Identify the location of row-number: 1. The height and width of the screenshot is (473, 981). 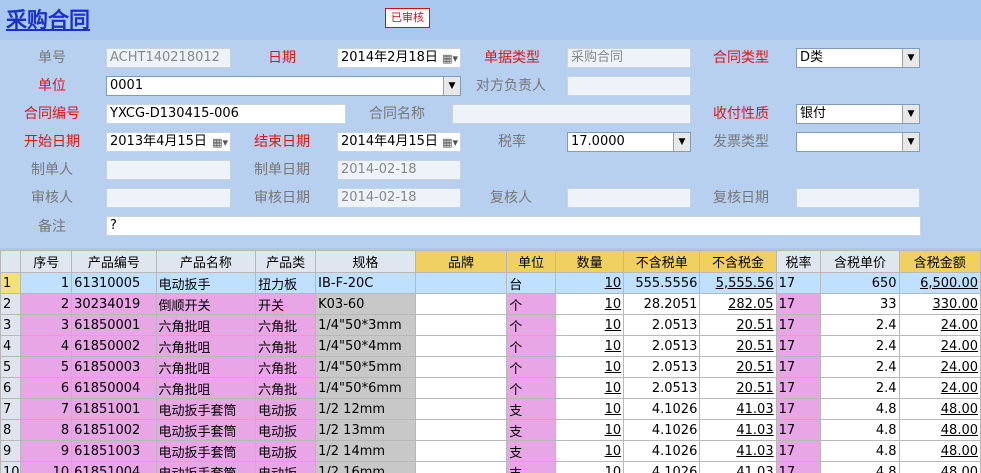
(11, 283).